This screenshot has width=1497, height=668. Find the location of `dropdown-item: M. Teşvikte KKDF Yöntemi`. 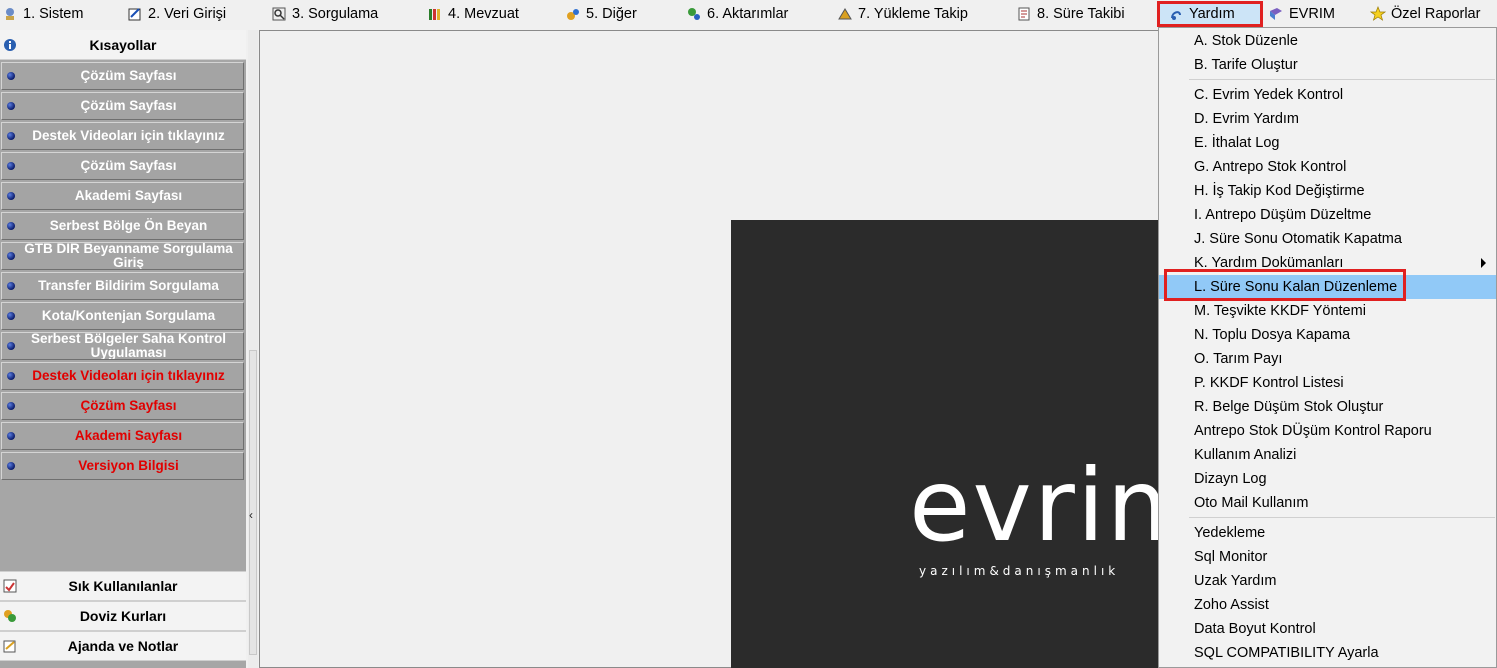

dropdown-item: M. Teşvikte KKDF Yöntemi is located at coordinates (1327, 311).